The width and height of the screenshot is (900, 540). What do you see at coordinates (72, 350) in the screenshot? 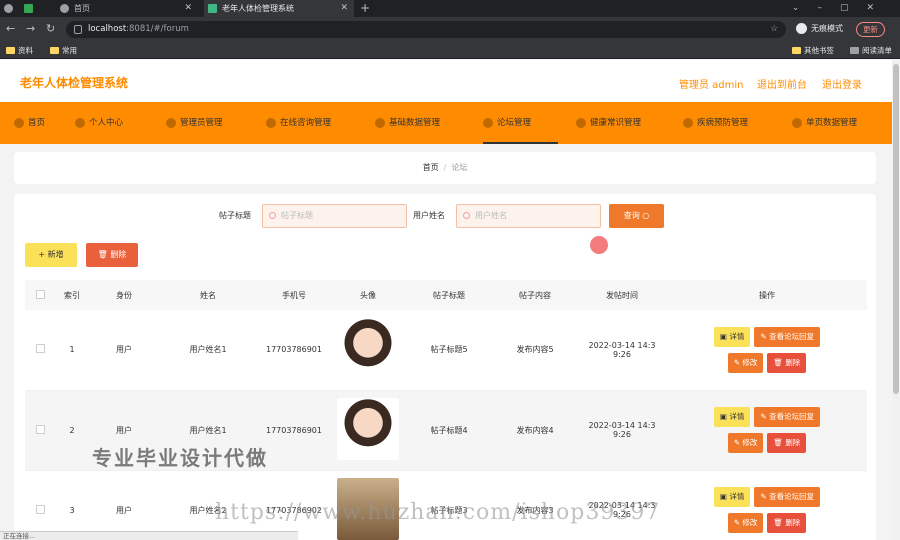
I see `cell-index: 1` at bounding box center [72, 350].